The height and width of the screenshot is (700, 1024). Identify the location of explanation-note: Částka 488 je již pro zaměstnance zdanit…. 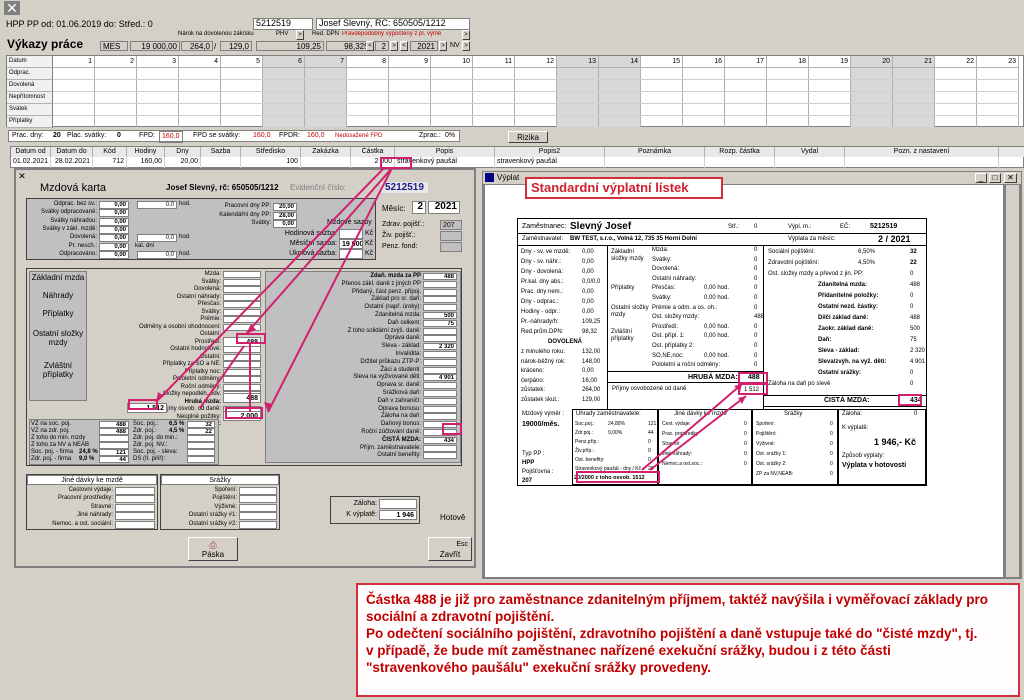
(688, 640).